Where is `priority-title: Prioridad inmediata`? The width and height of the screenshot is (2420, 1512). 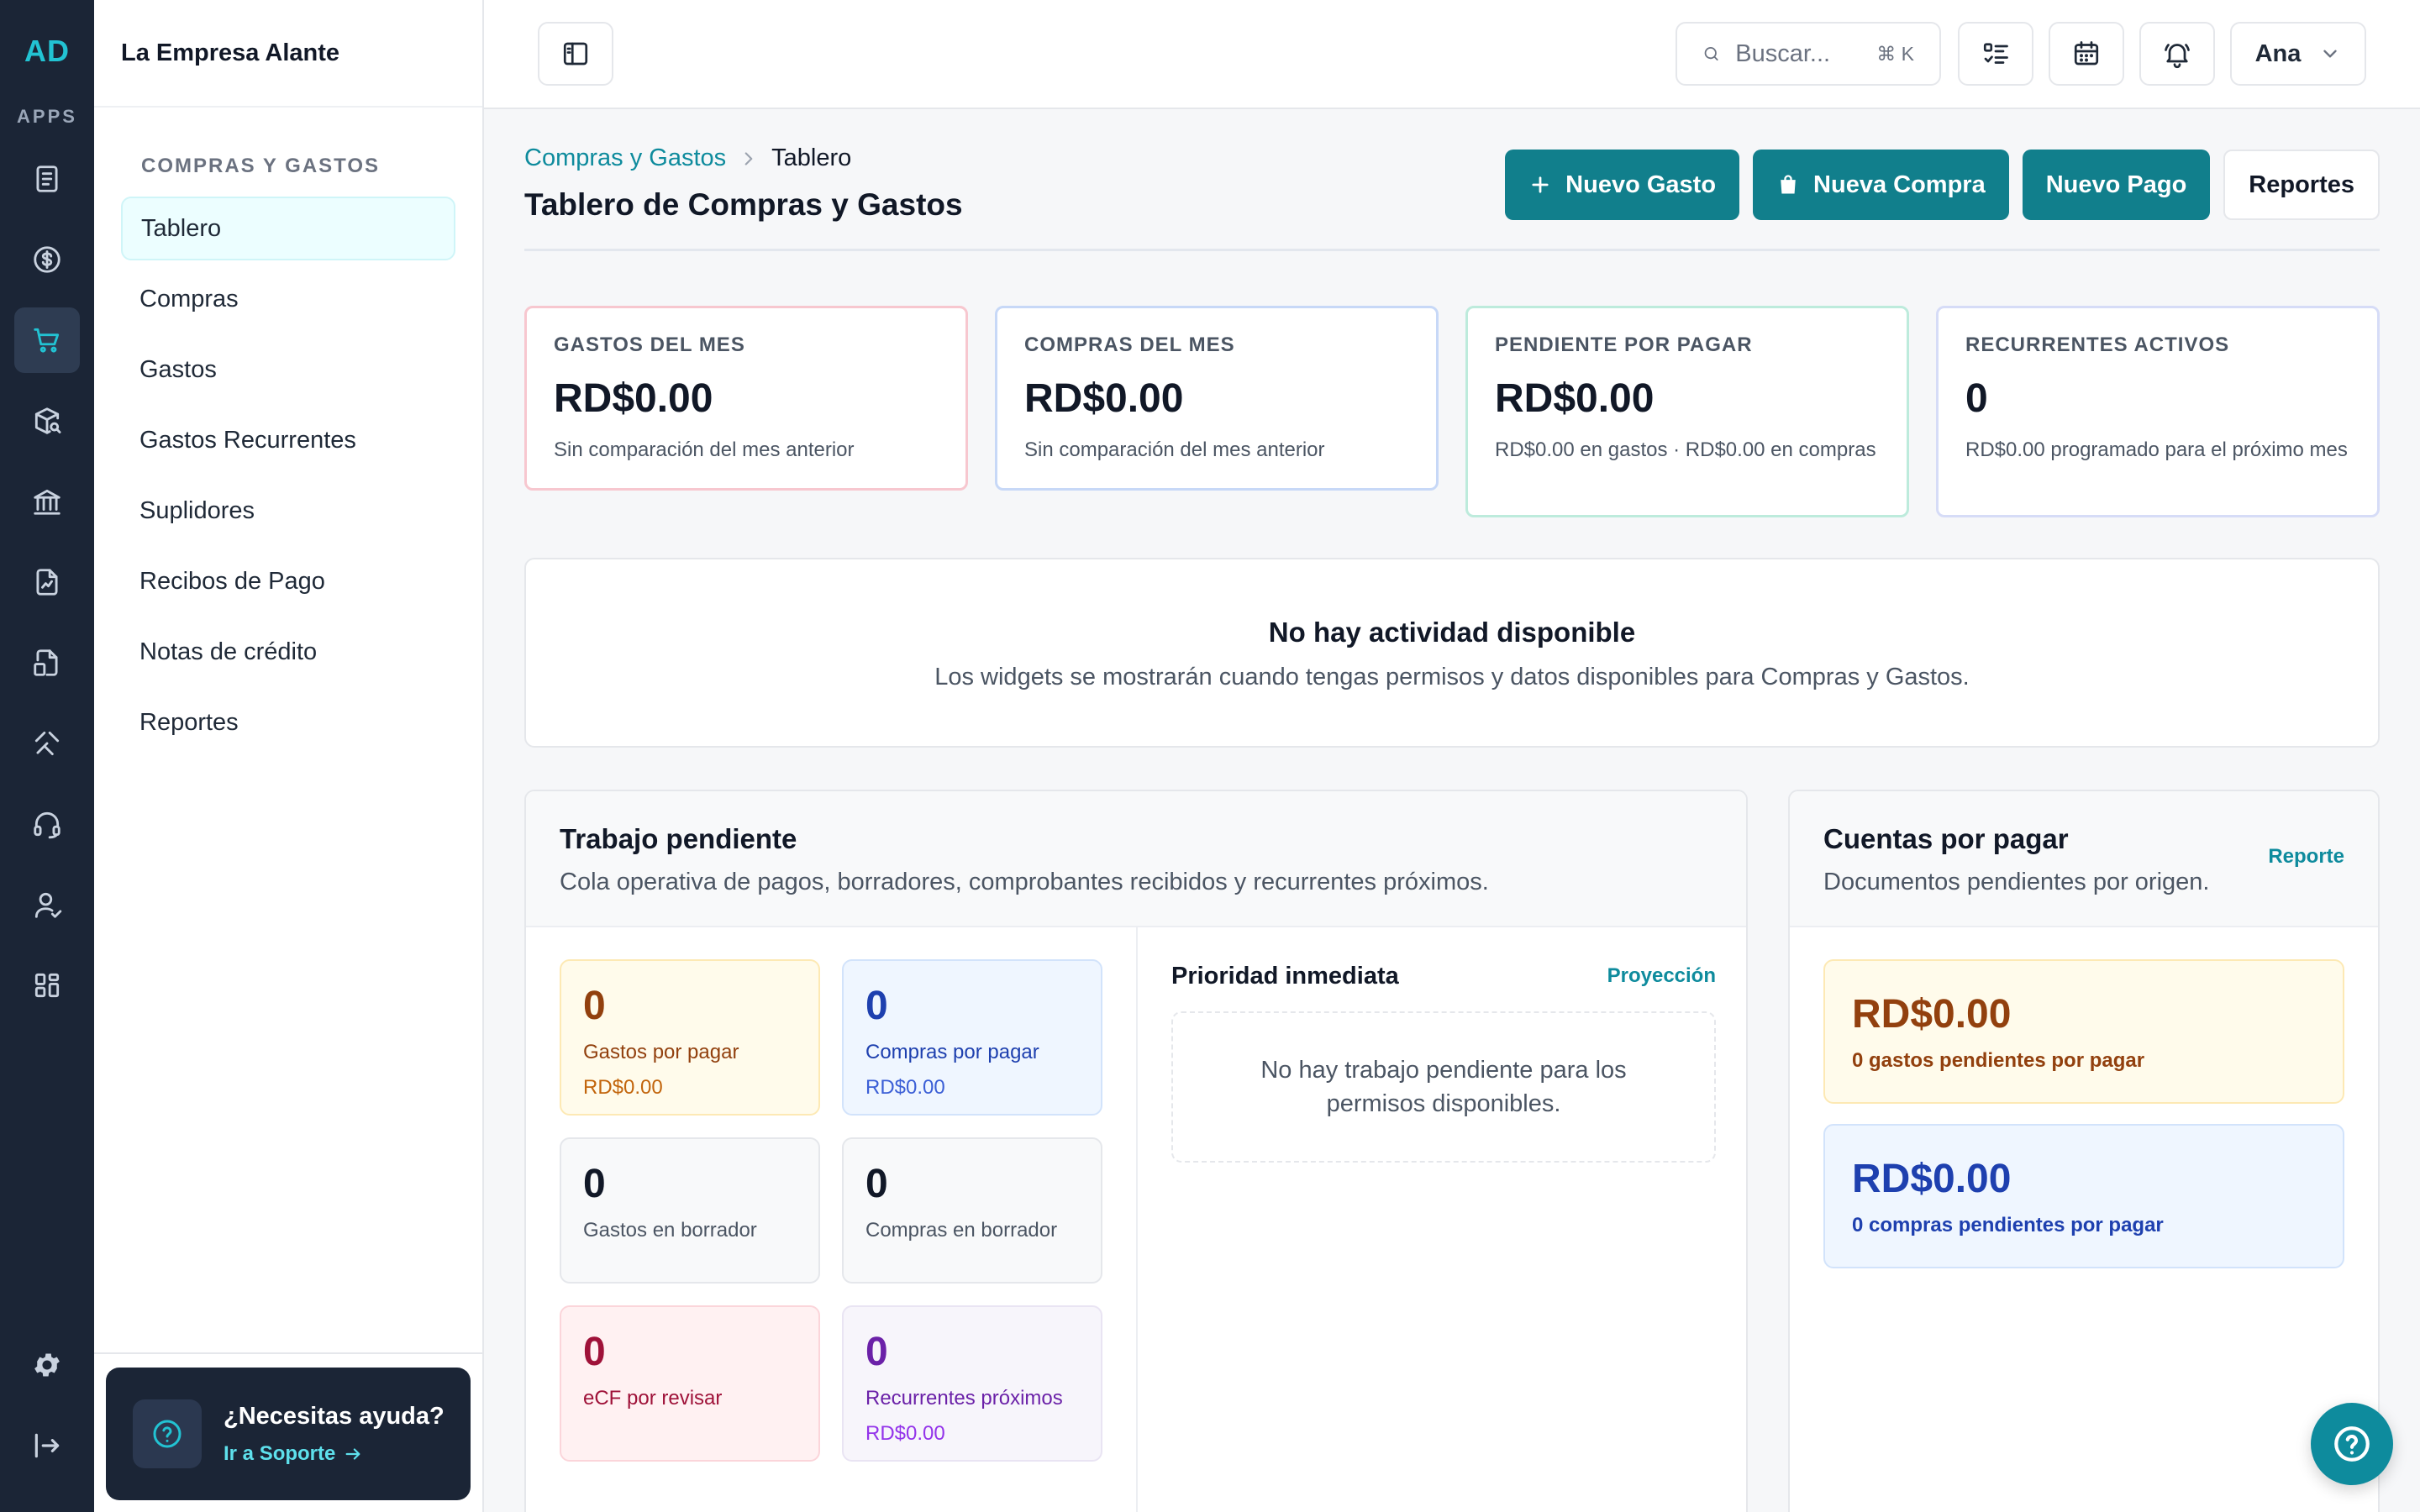
priority-title: Prioridad inmediata is located at coordinates (1285, 976).